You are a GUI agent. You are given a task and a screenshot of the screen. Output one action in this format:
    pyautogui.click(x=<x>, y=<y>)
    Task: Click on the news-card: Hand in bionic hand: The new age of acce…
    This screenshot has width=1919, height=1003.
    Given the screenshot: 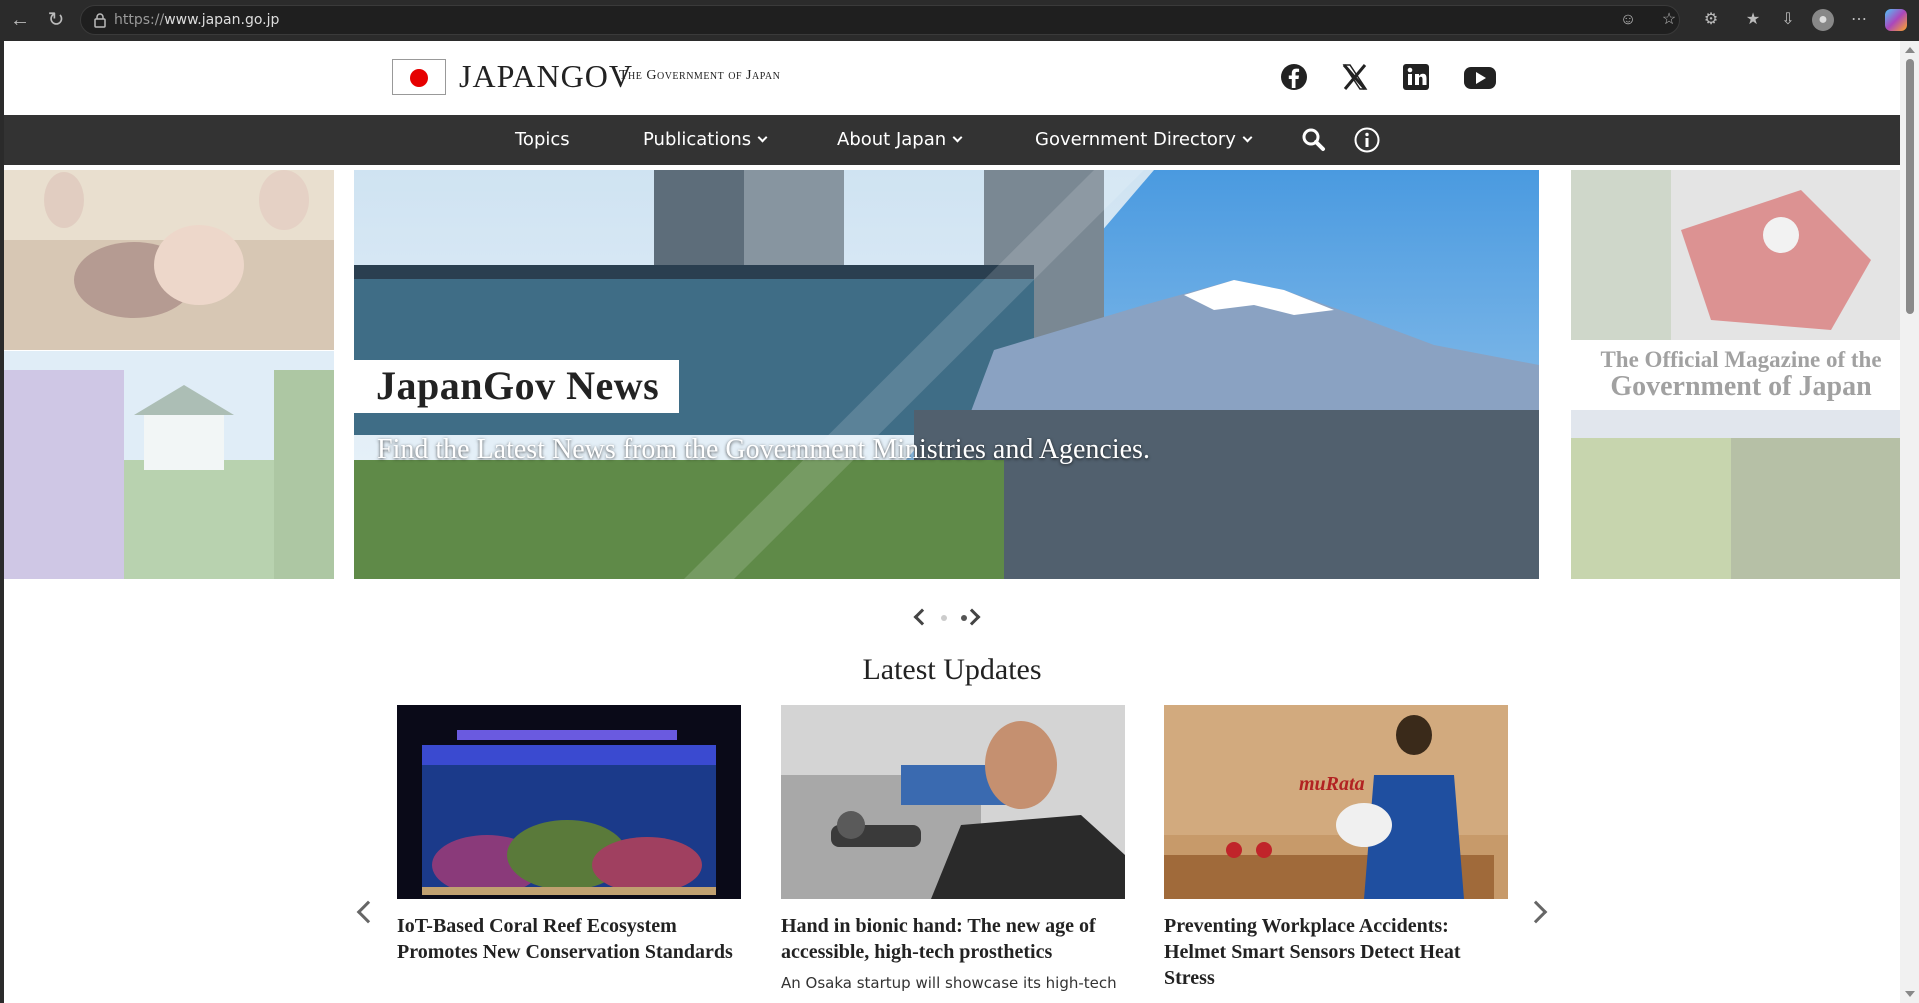 What is the action you would take?
    pyautogui.click(x=953, y=849)
    